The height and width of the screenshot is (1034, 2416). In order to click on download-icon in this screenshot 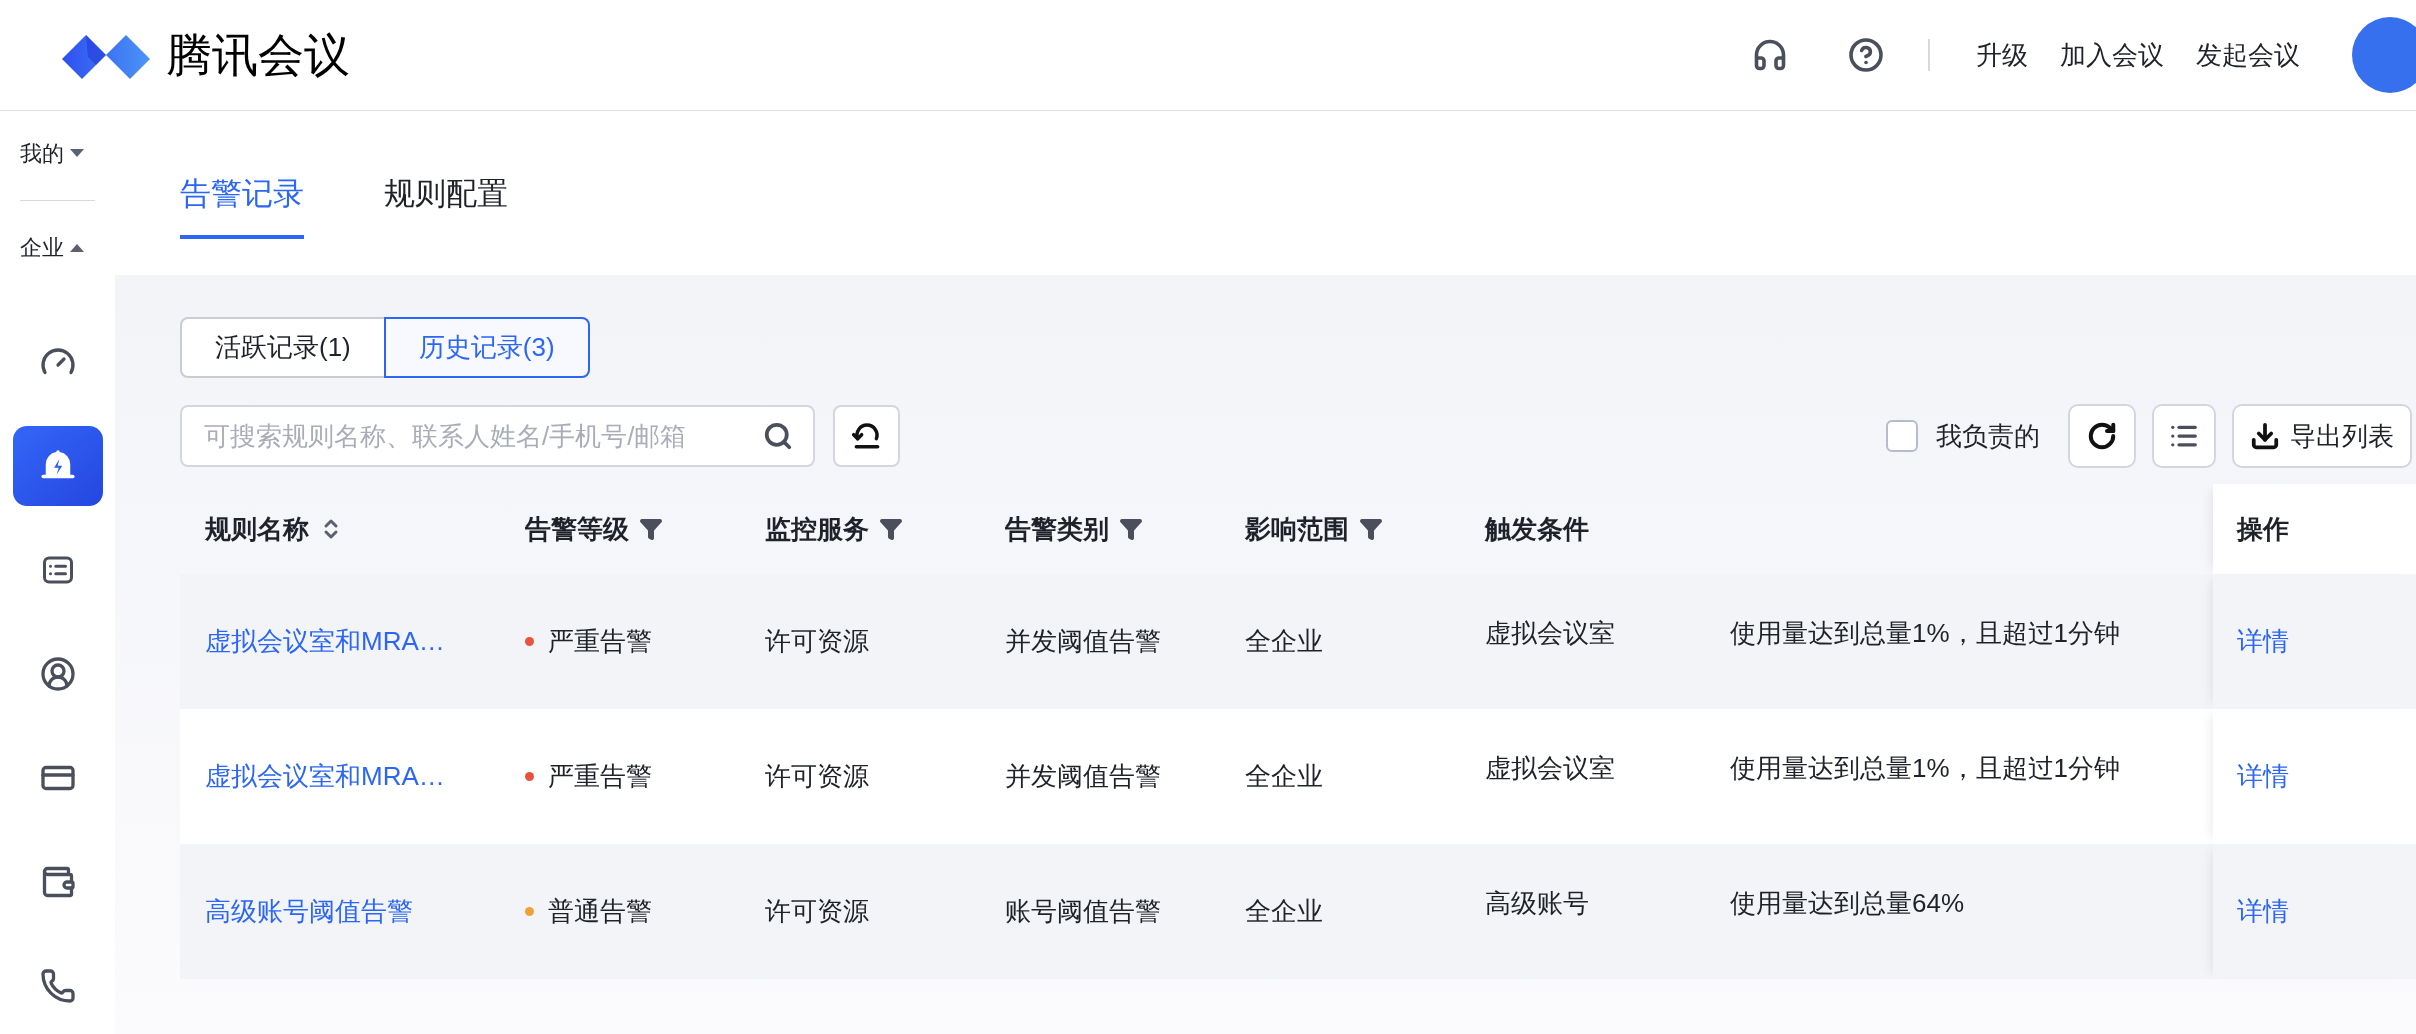, I will do `click(2265, 436)`.